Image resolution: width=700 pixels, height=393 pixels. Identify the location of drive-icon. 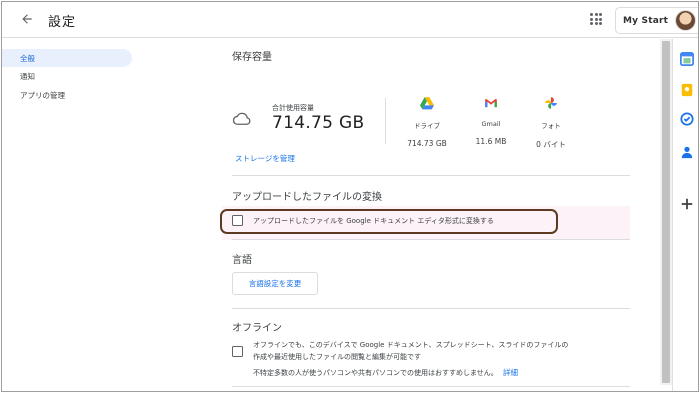
(427, 103).